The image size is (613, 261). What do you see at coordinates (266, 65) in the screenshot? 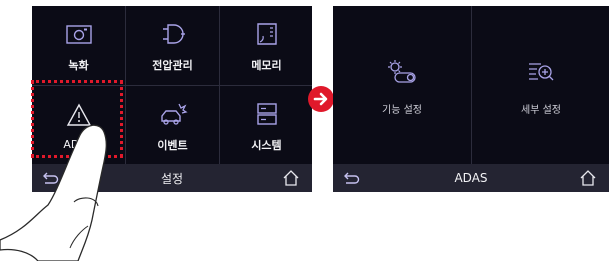
I see `menu-item-label: 메모리` at bounding box center [266, 65].